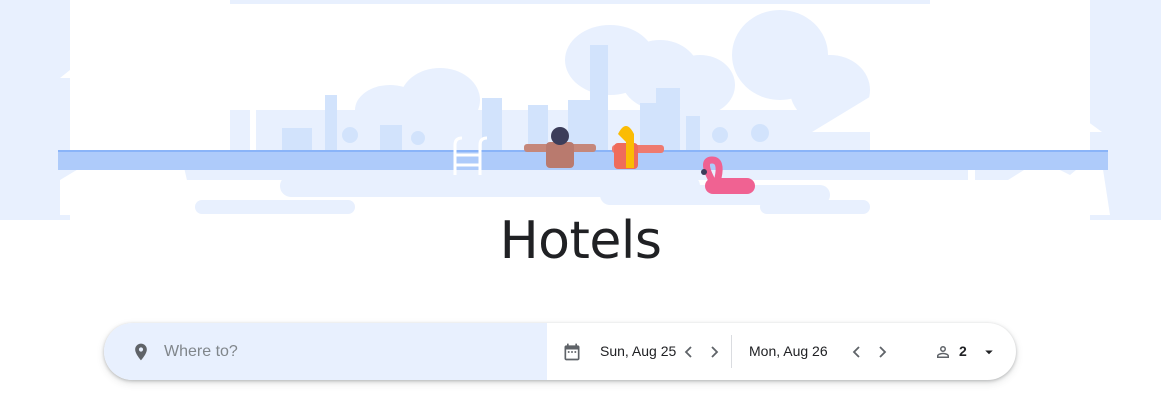 This screenshot has height=410, width=1161. Describe the element at coordinates (943, 352) in the screenshot. I see `person-icon` at that location.